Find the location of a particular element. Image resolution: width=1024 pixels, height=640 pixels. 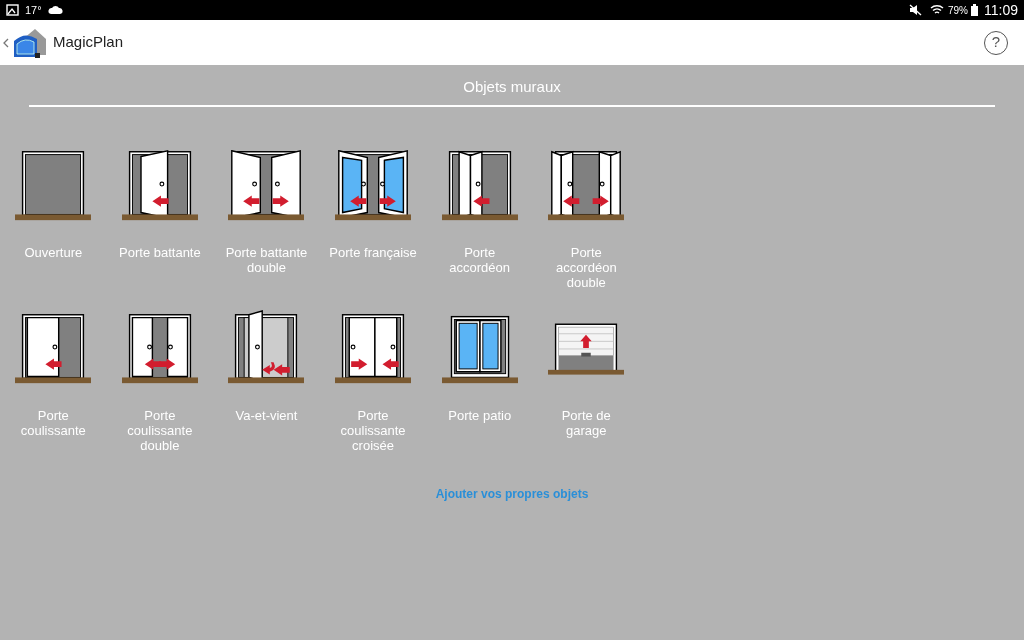

app-title: MagicPlan is located at coordinates (88, 42).